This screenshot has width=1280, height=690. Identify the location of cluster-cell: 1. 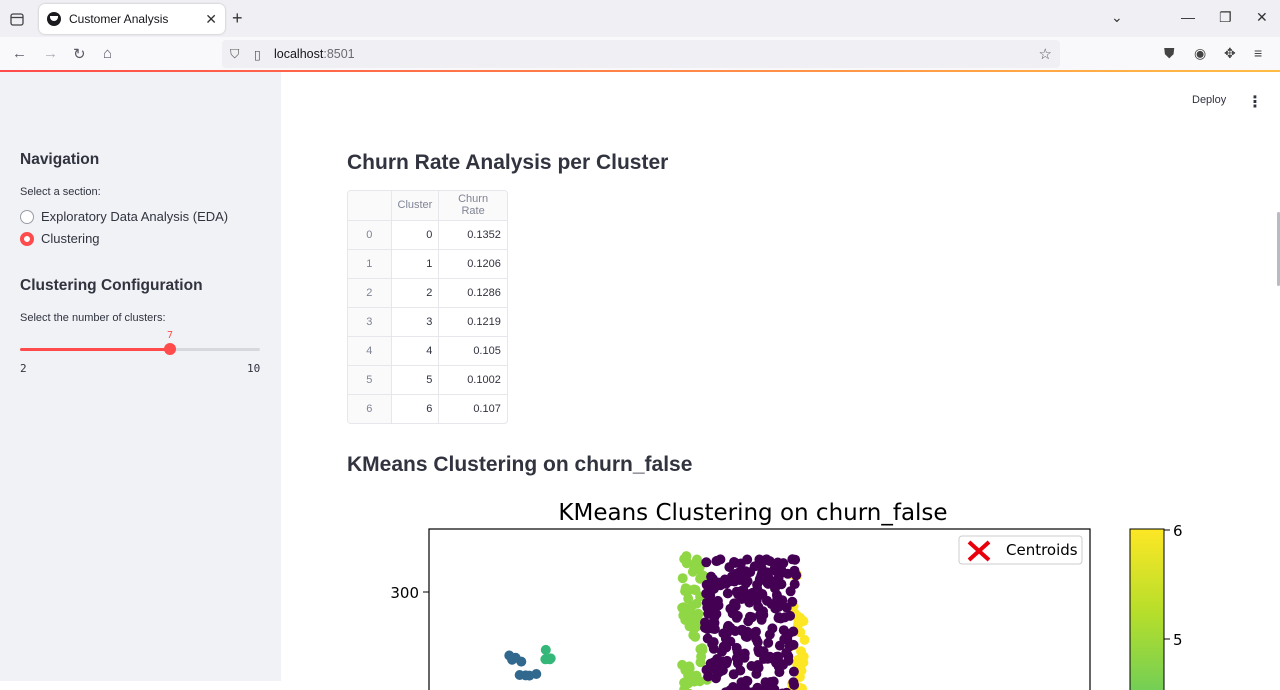
(415, 263).